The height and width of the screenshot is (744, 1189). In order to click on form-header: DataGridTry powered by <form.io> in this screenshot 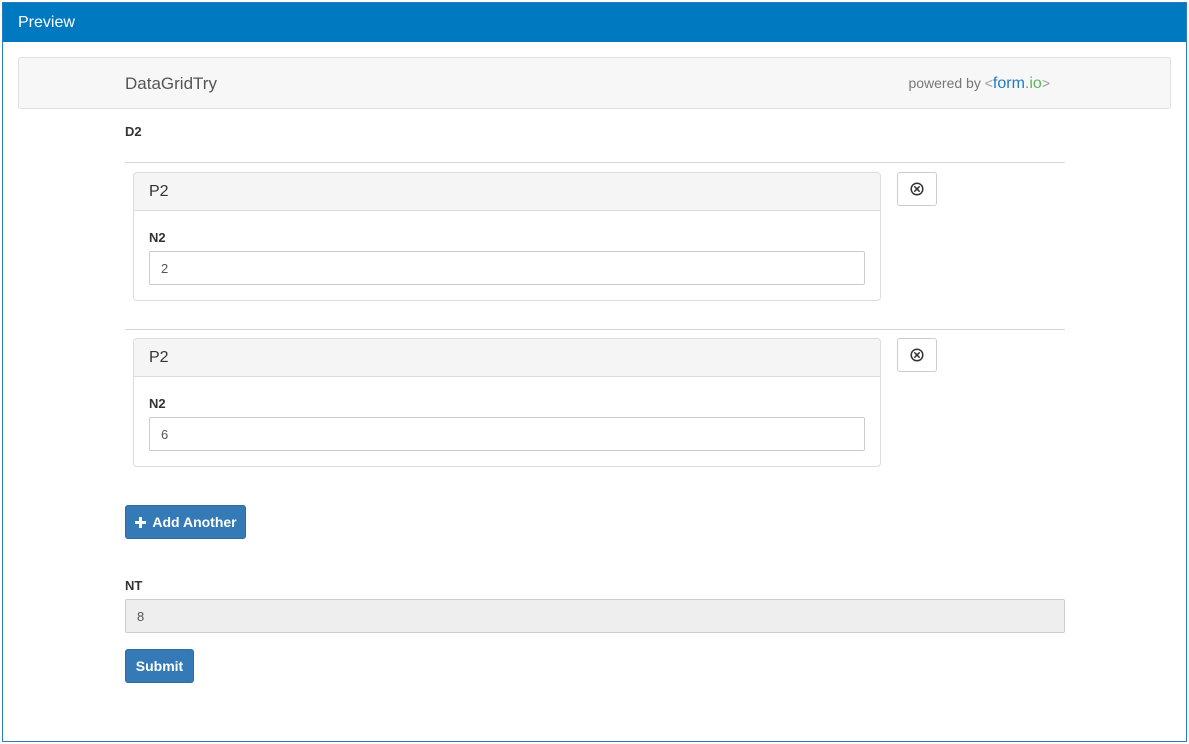, I will do `click(594, 83)`.